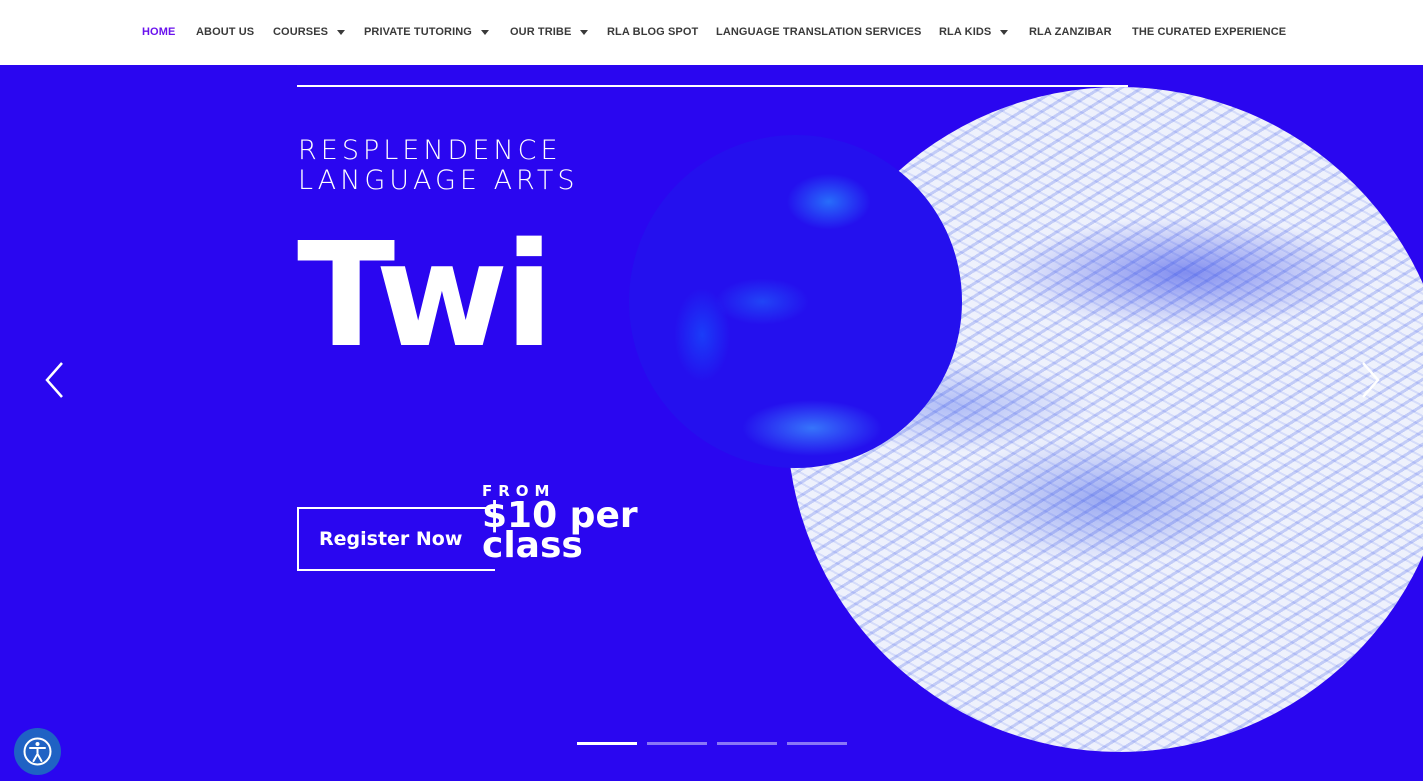  I want to click on accessibility-button, so click(37, 751).